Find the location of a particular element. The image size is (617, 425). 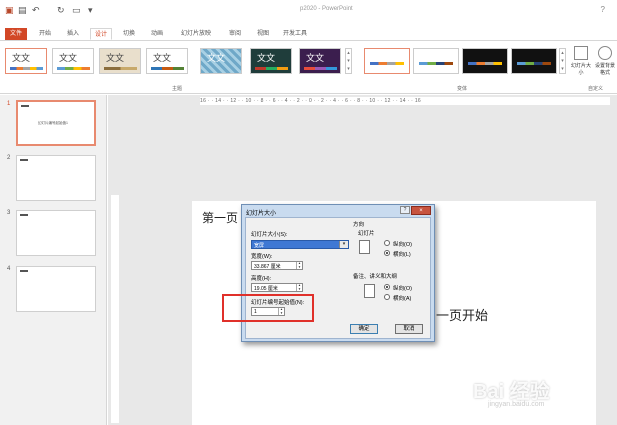

watermark-url: jingyan.baidu.com is located at coordinates (516, 404).